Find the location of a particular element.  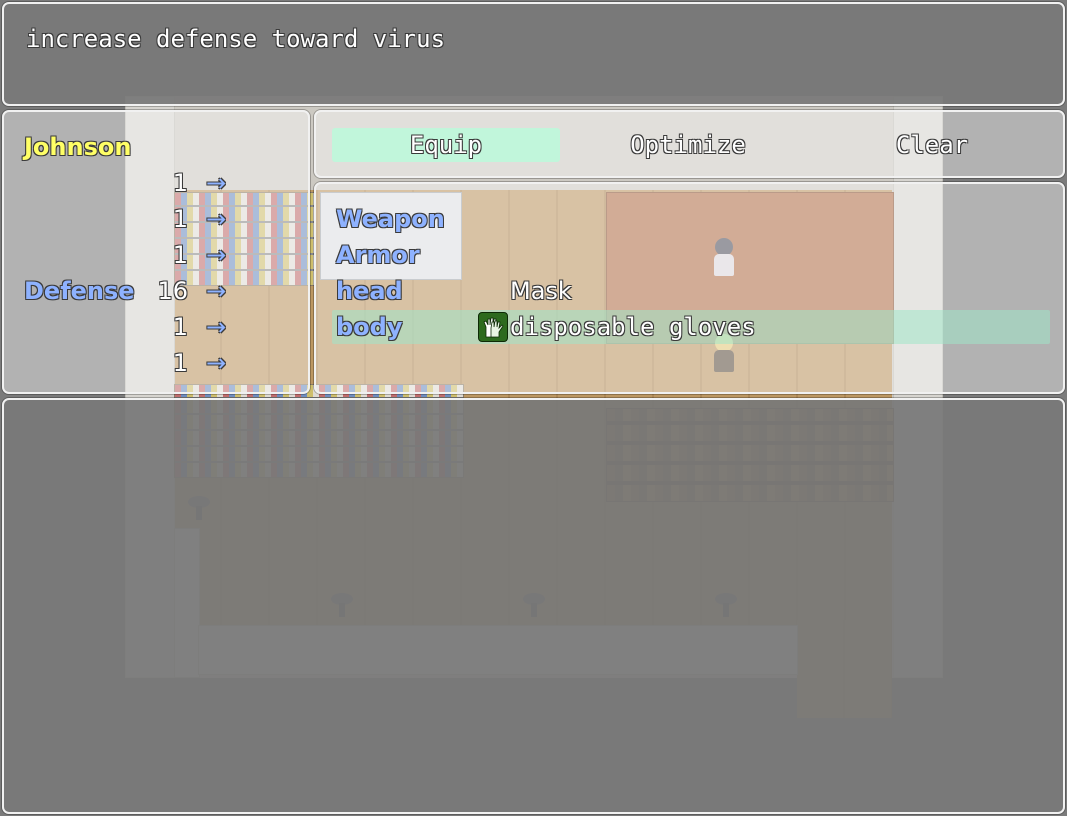

slot-row-body: body disposable gloves is located at coordinates (691, 327).